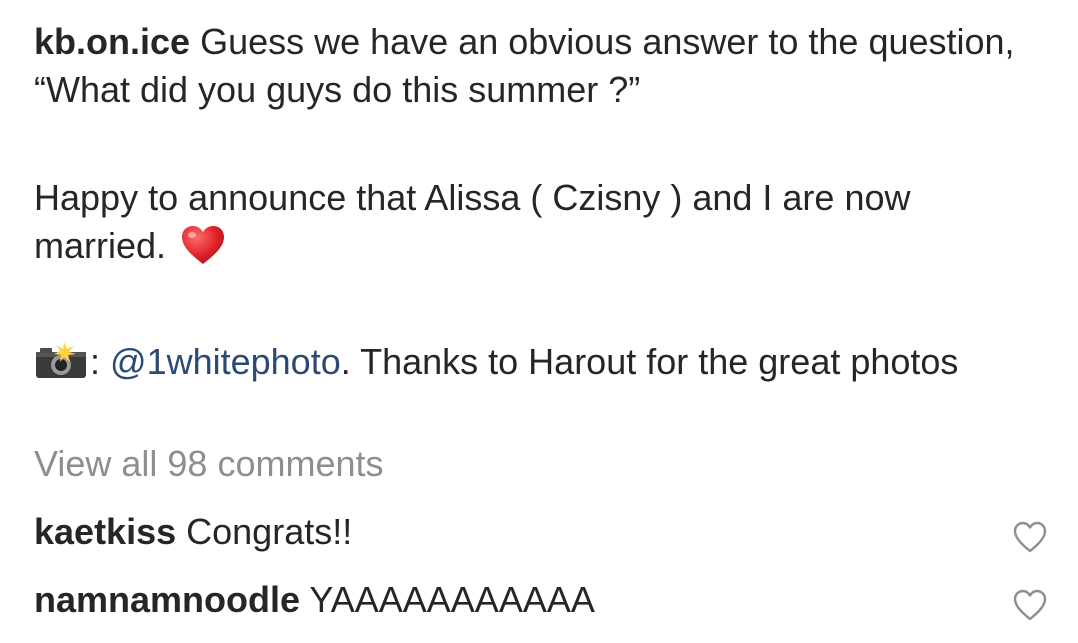  Describe the element at coordinates (167, 599) in the screenshot. I see `comment-username: namnamnoodle` at that location.